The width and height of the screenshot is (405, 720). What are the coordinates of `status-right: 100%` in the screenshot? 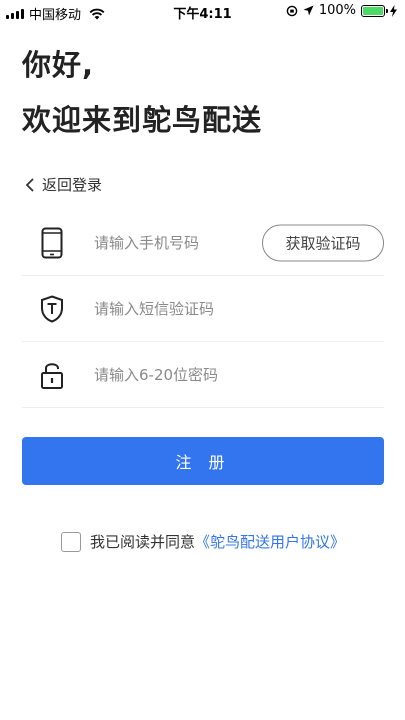 It's located at (341, 10).